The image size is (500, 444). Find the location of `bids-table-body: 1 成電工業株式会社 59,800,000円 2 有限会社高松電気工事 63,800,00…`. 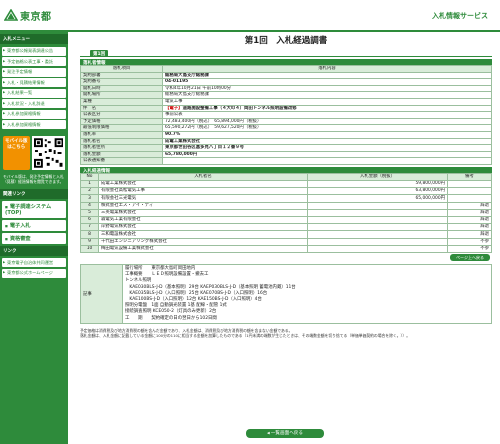

bids-table-body: 1 成電工業株式会社 59,800,000円 2 有限会社高松電気工事 63,800,00… is located at coordinates (286, 216).